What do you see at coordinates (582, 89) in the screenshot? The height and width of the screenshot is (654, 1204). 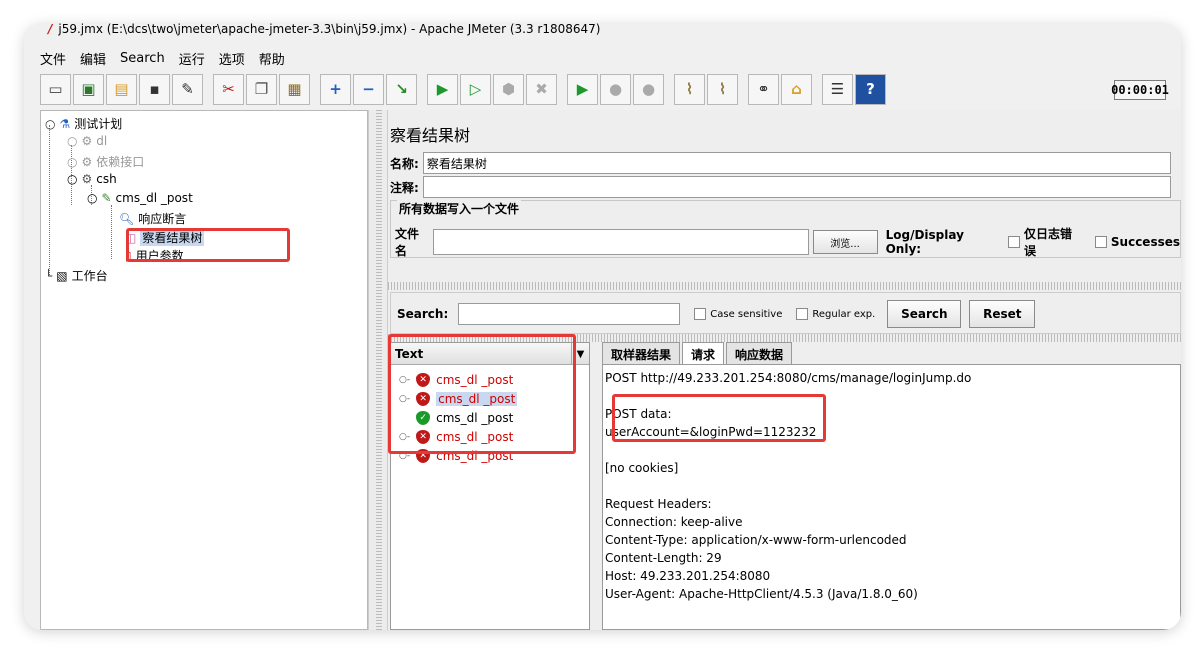 I see `remote-start-icon: ▶` at bounding box center [582, 89].